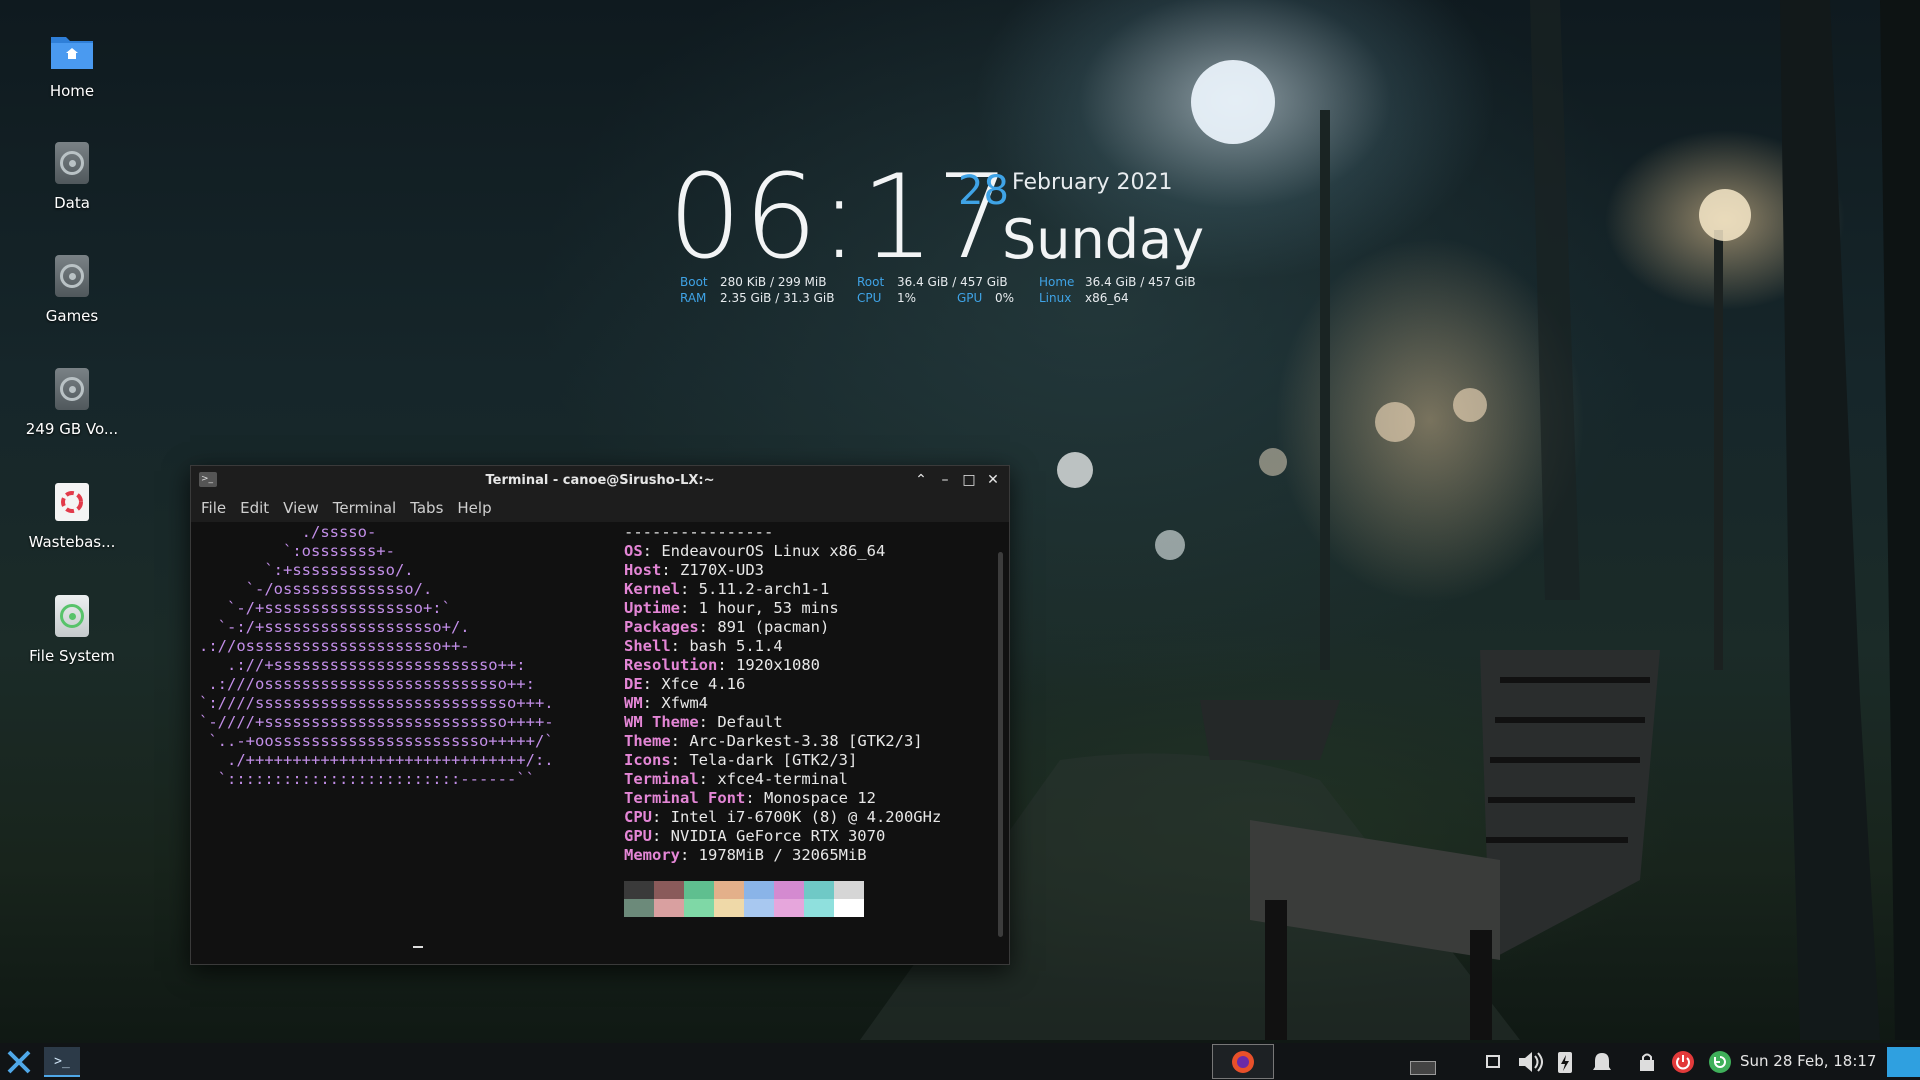  Describe the element at coordinates (768, 608) in the screenshot. I see `sysinfo-value: 1 hour, 53 mins` at that location.